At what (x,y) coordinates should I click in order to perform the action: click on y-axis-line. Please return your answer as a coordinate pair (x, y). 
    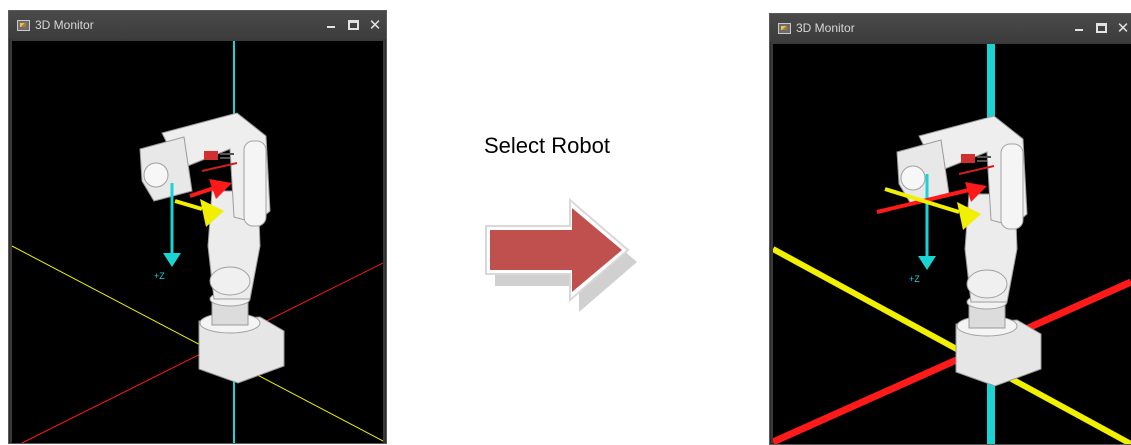
    Looking at the image, I should click on (197, 343).